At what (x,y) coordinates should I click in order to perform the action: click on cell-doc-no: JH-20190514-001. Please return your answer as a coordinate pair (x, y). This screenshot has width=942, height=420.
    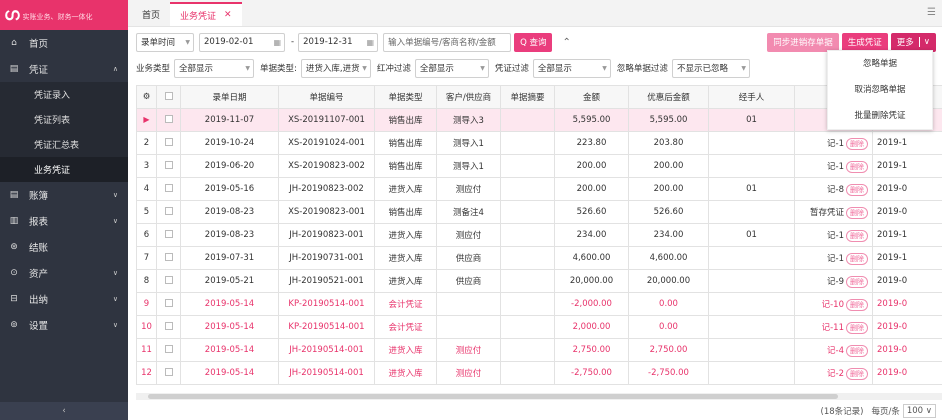
    Looking at the image, I should click on (326, 350).